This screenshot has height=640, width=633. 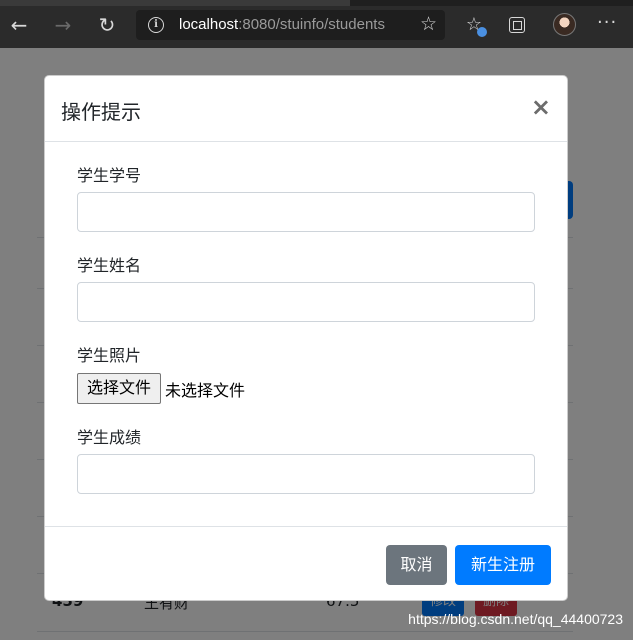 What do you see at coordinates (209, 24) in the screenshot?
I see `url-host: localhost` at bounding box center [209, 24].